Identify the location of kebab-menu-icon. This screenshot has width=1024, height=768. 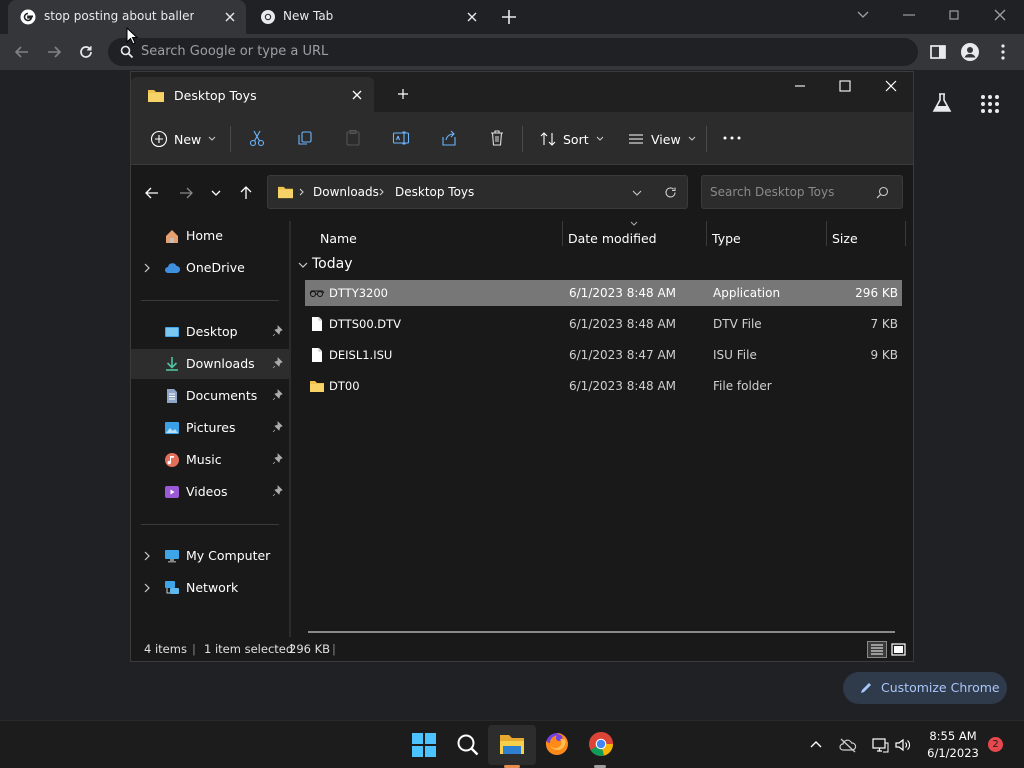
(1003, 52).